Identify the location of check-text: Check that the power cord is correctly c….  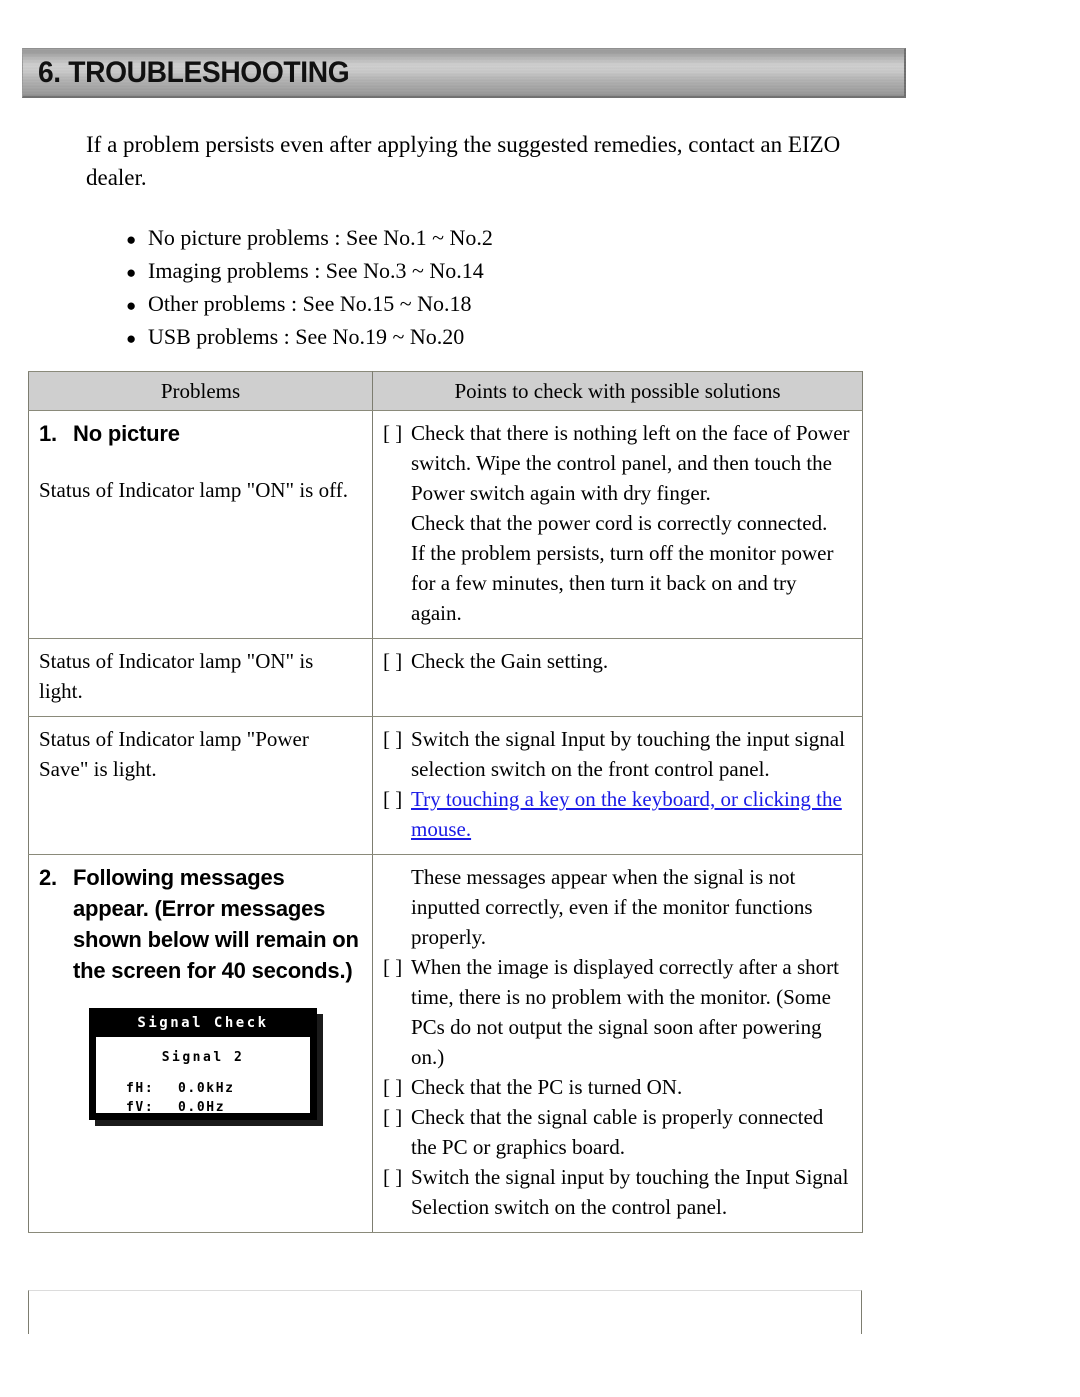
(619, 523).